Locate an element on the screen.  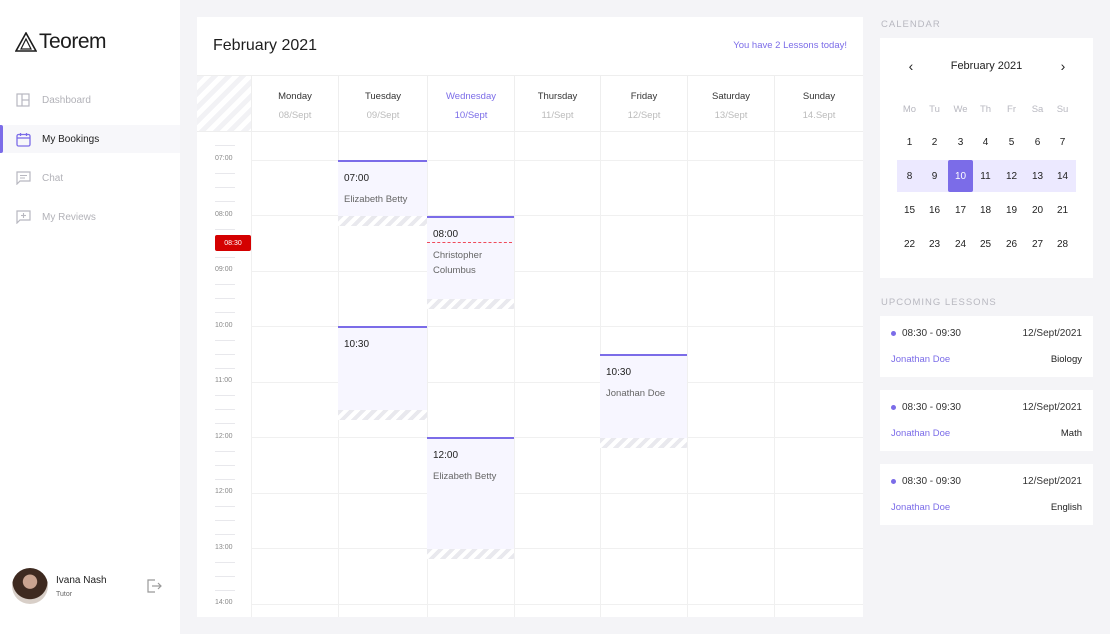
mini-calendar-day: 2 is located at coordinates (934, 142).